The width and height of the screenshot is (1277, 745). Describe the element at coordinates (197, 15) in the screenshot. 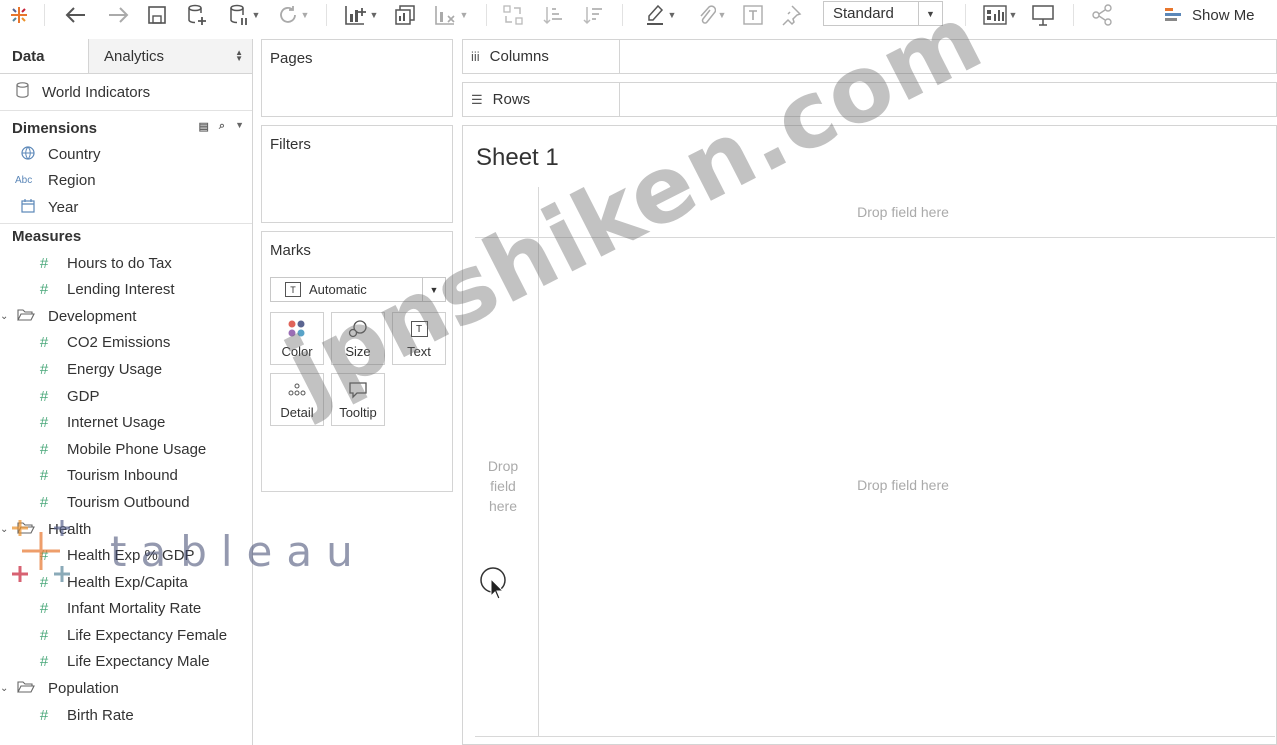

I see `new-datasource-icon` at that location.